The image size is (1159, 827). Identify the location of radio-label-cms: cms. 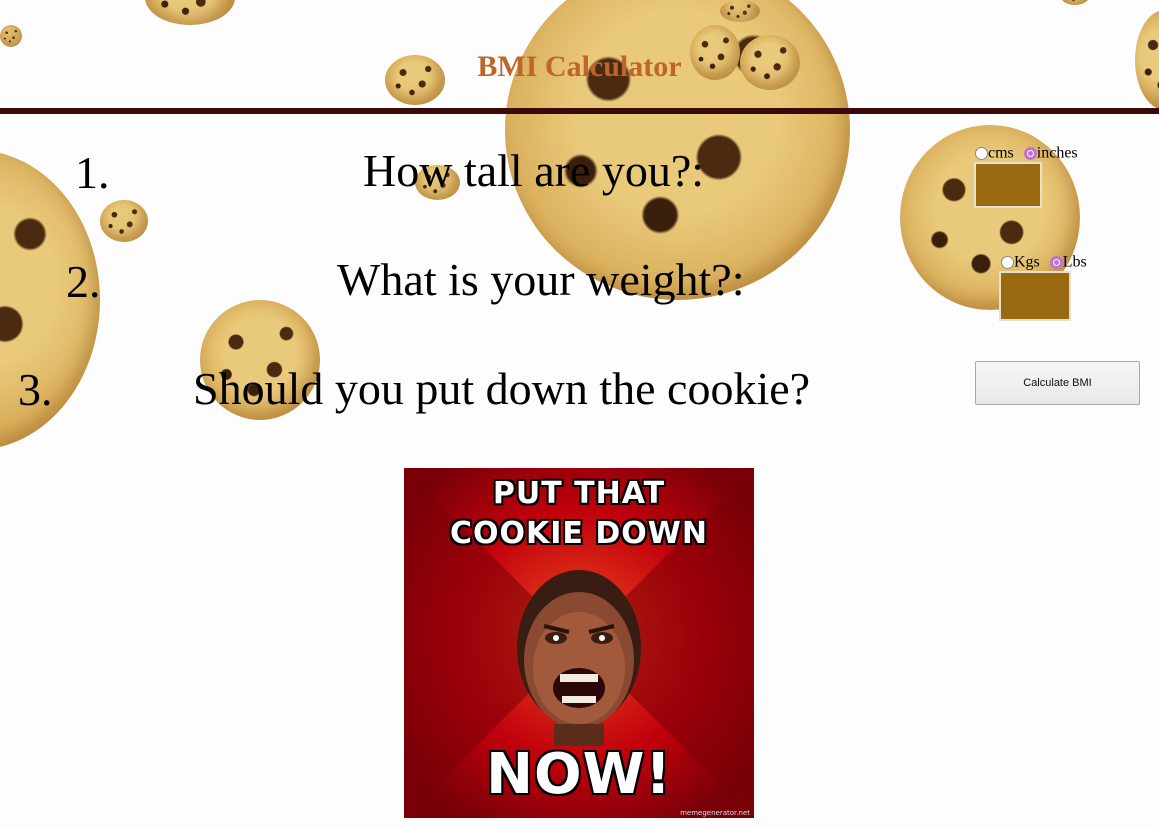
(1001, 153).